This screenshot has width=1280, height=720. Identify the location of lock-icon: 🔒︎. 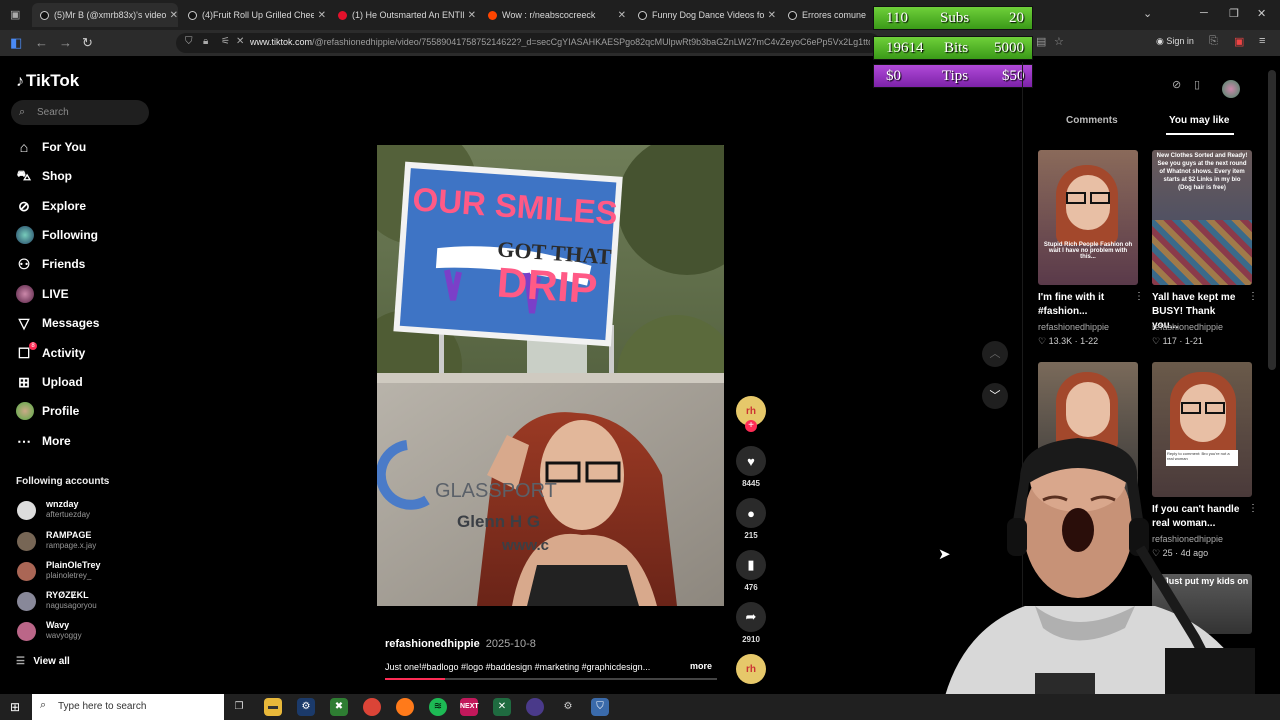
(205, 41).